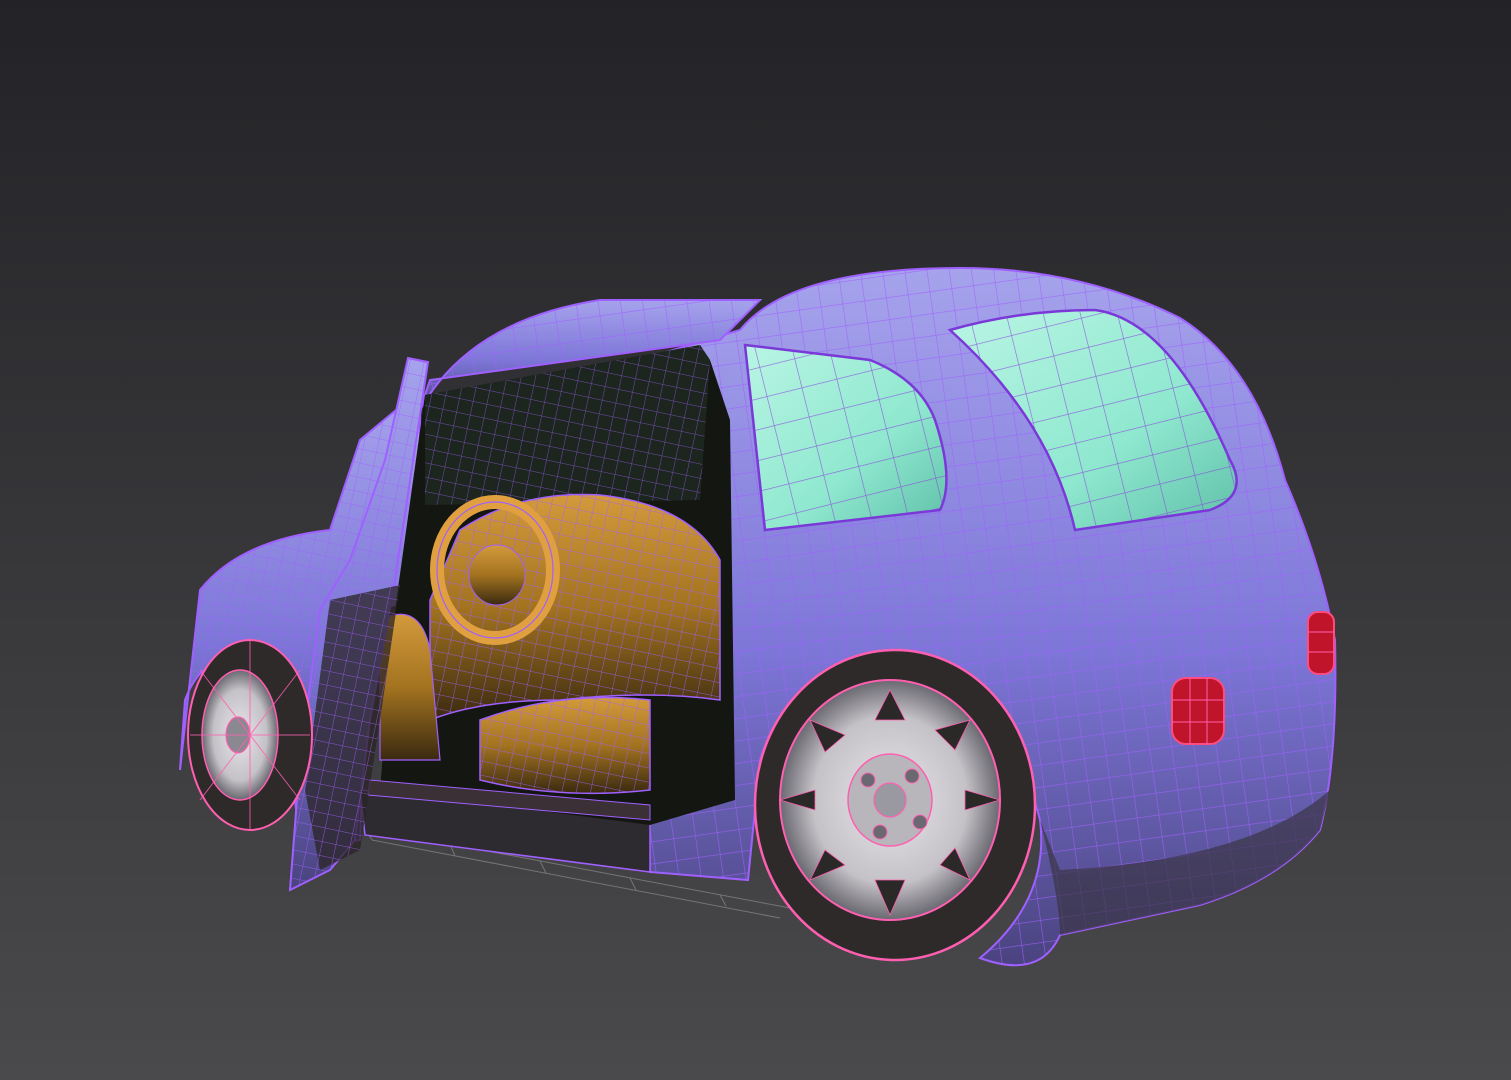 The height and width of the screenshot is (1080, 1511). What do you see at coordinates (1198, 711) in the screenshot?
I see `tail-light-left` at bounding box center [1198, 711].